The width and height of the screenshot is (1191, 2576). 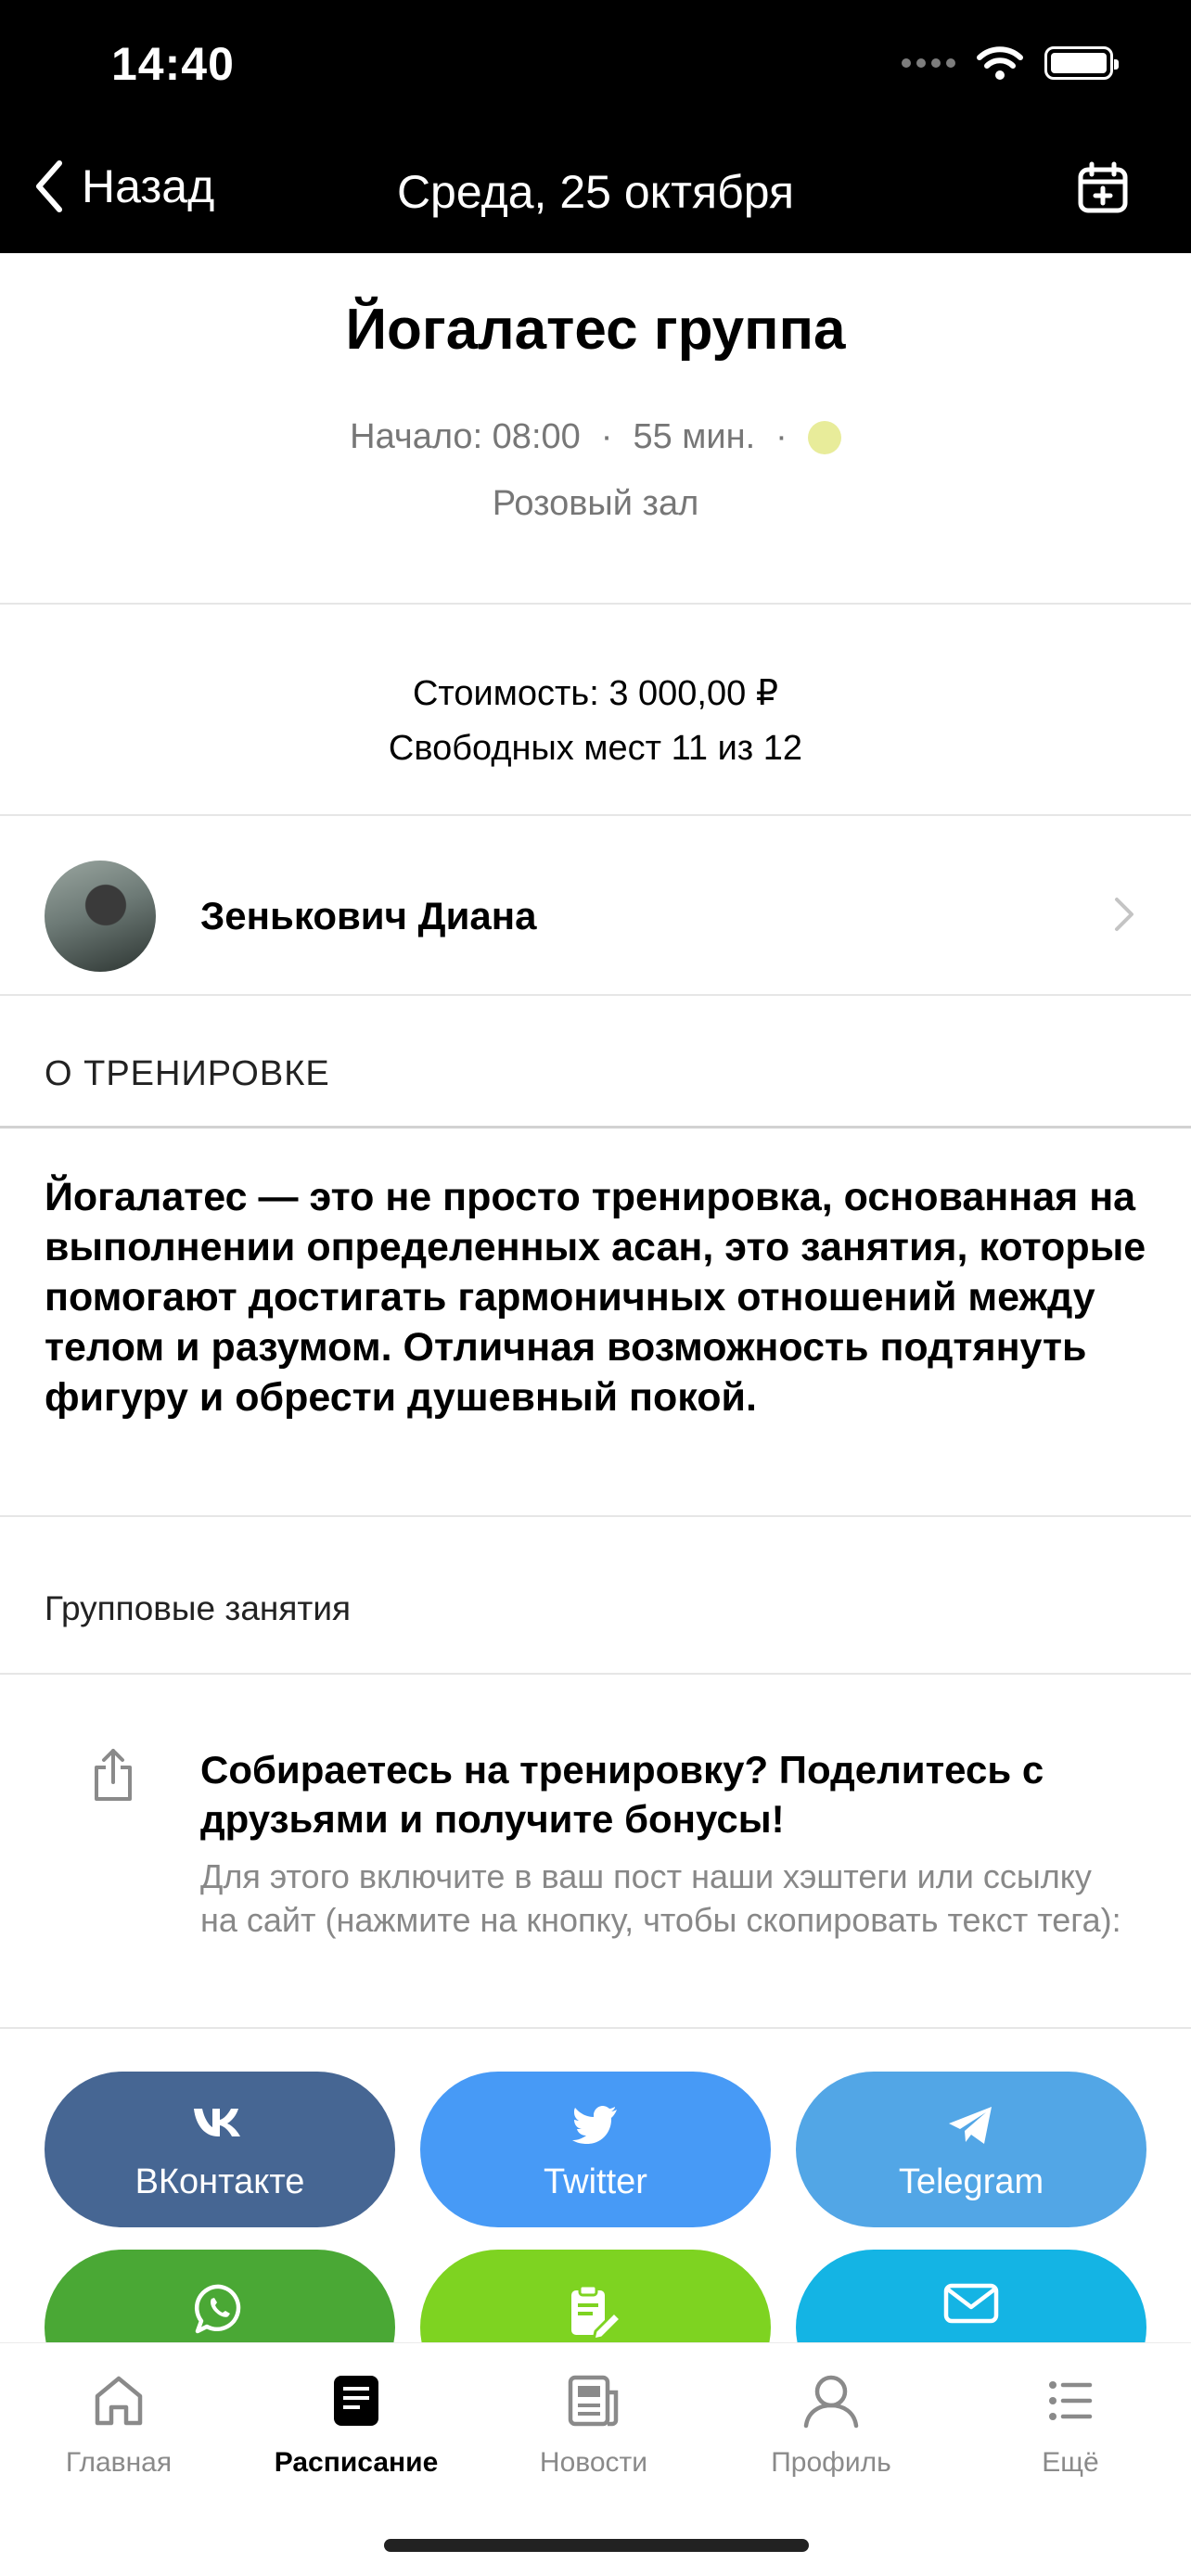 I want to click on status-icons, so click(x=1010, y=64).